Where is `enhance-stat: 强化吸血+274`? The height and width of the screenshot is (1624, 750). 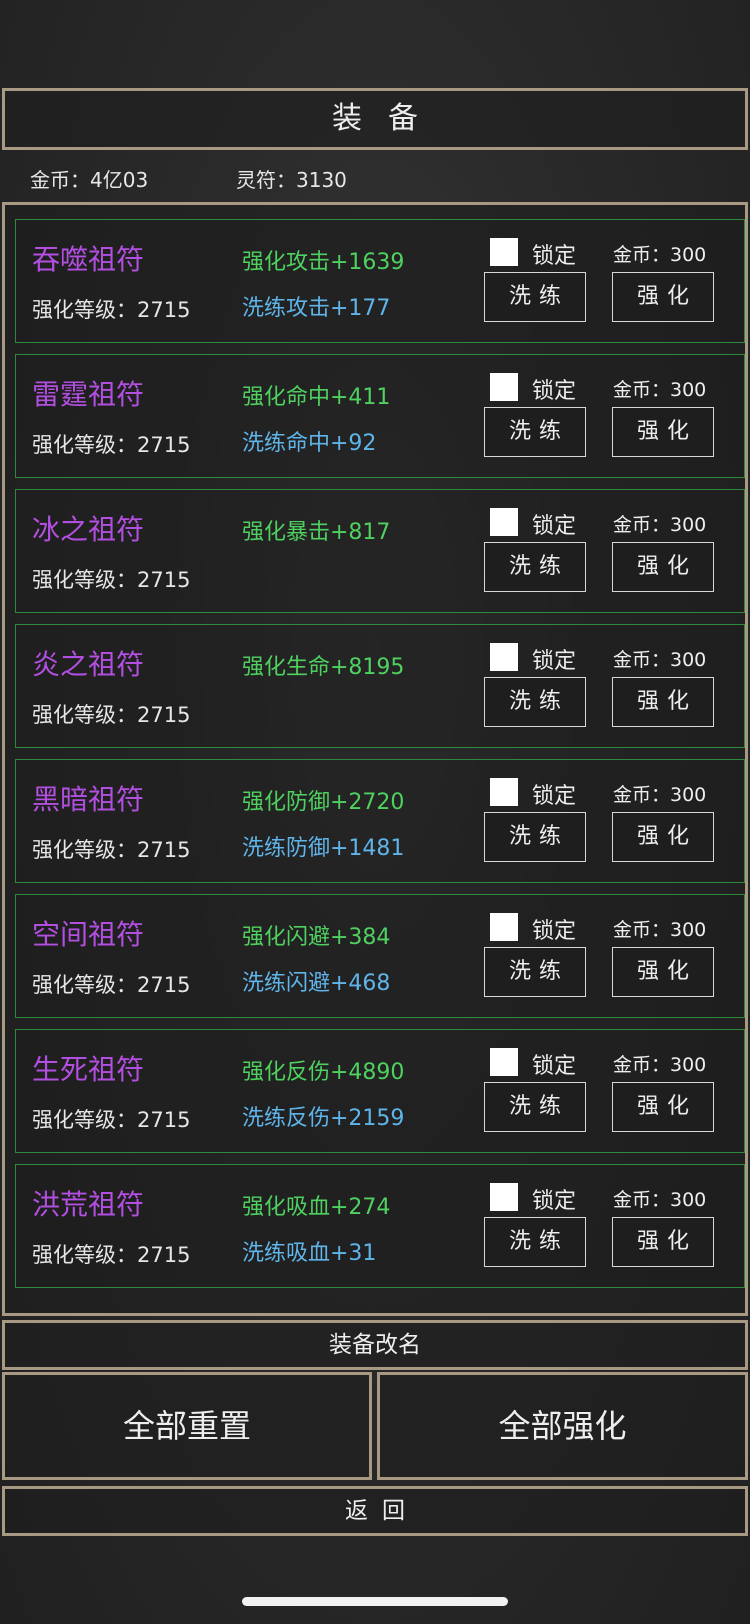 enhance-stat: 强化吸血+274 is located at coordinates (316, 1207).